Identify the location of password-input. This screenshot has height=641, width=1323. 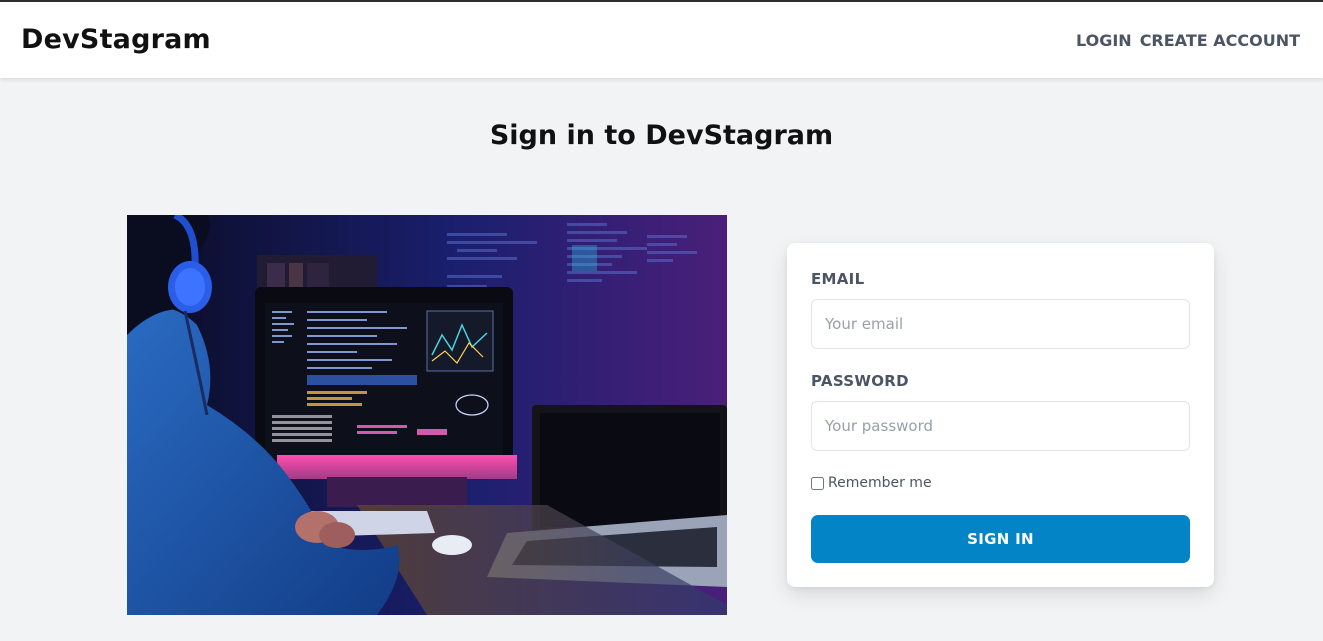
(1000, 426).